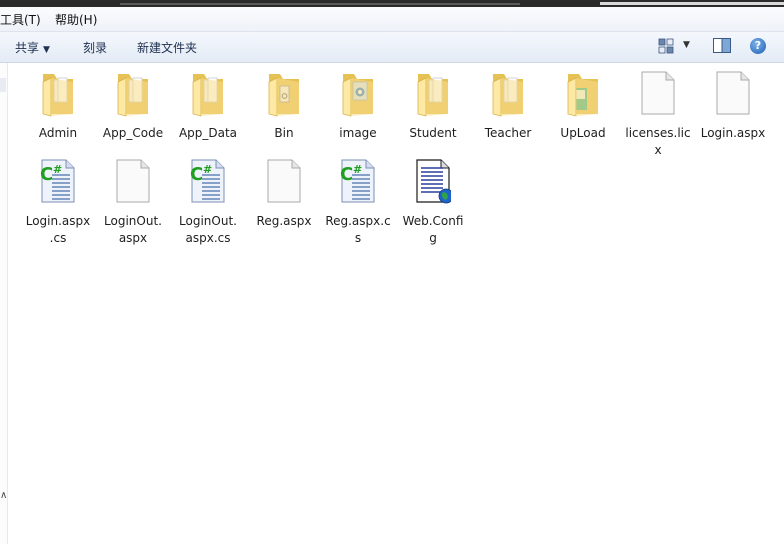 This screenshot has height=544, width=784. Describe the element at coordinates (658, 142) in the screenshot. I see `file-item-label: licenses.lic x` at that location.